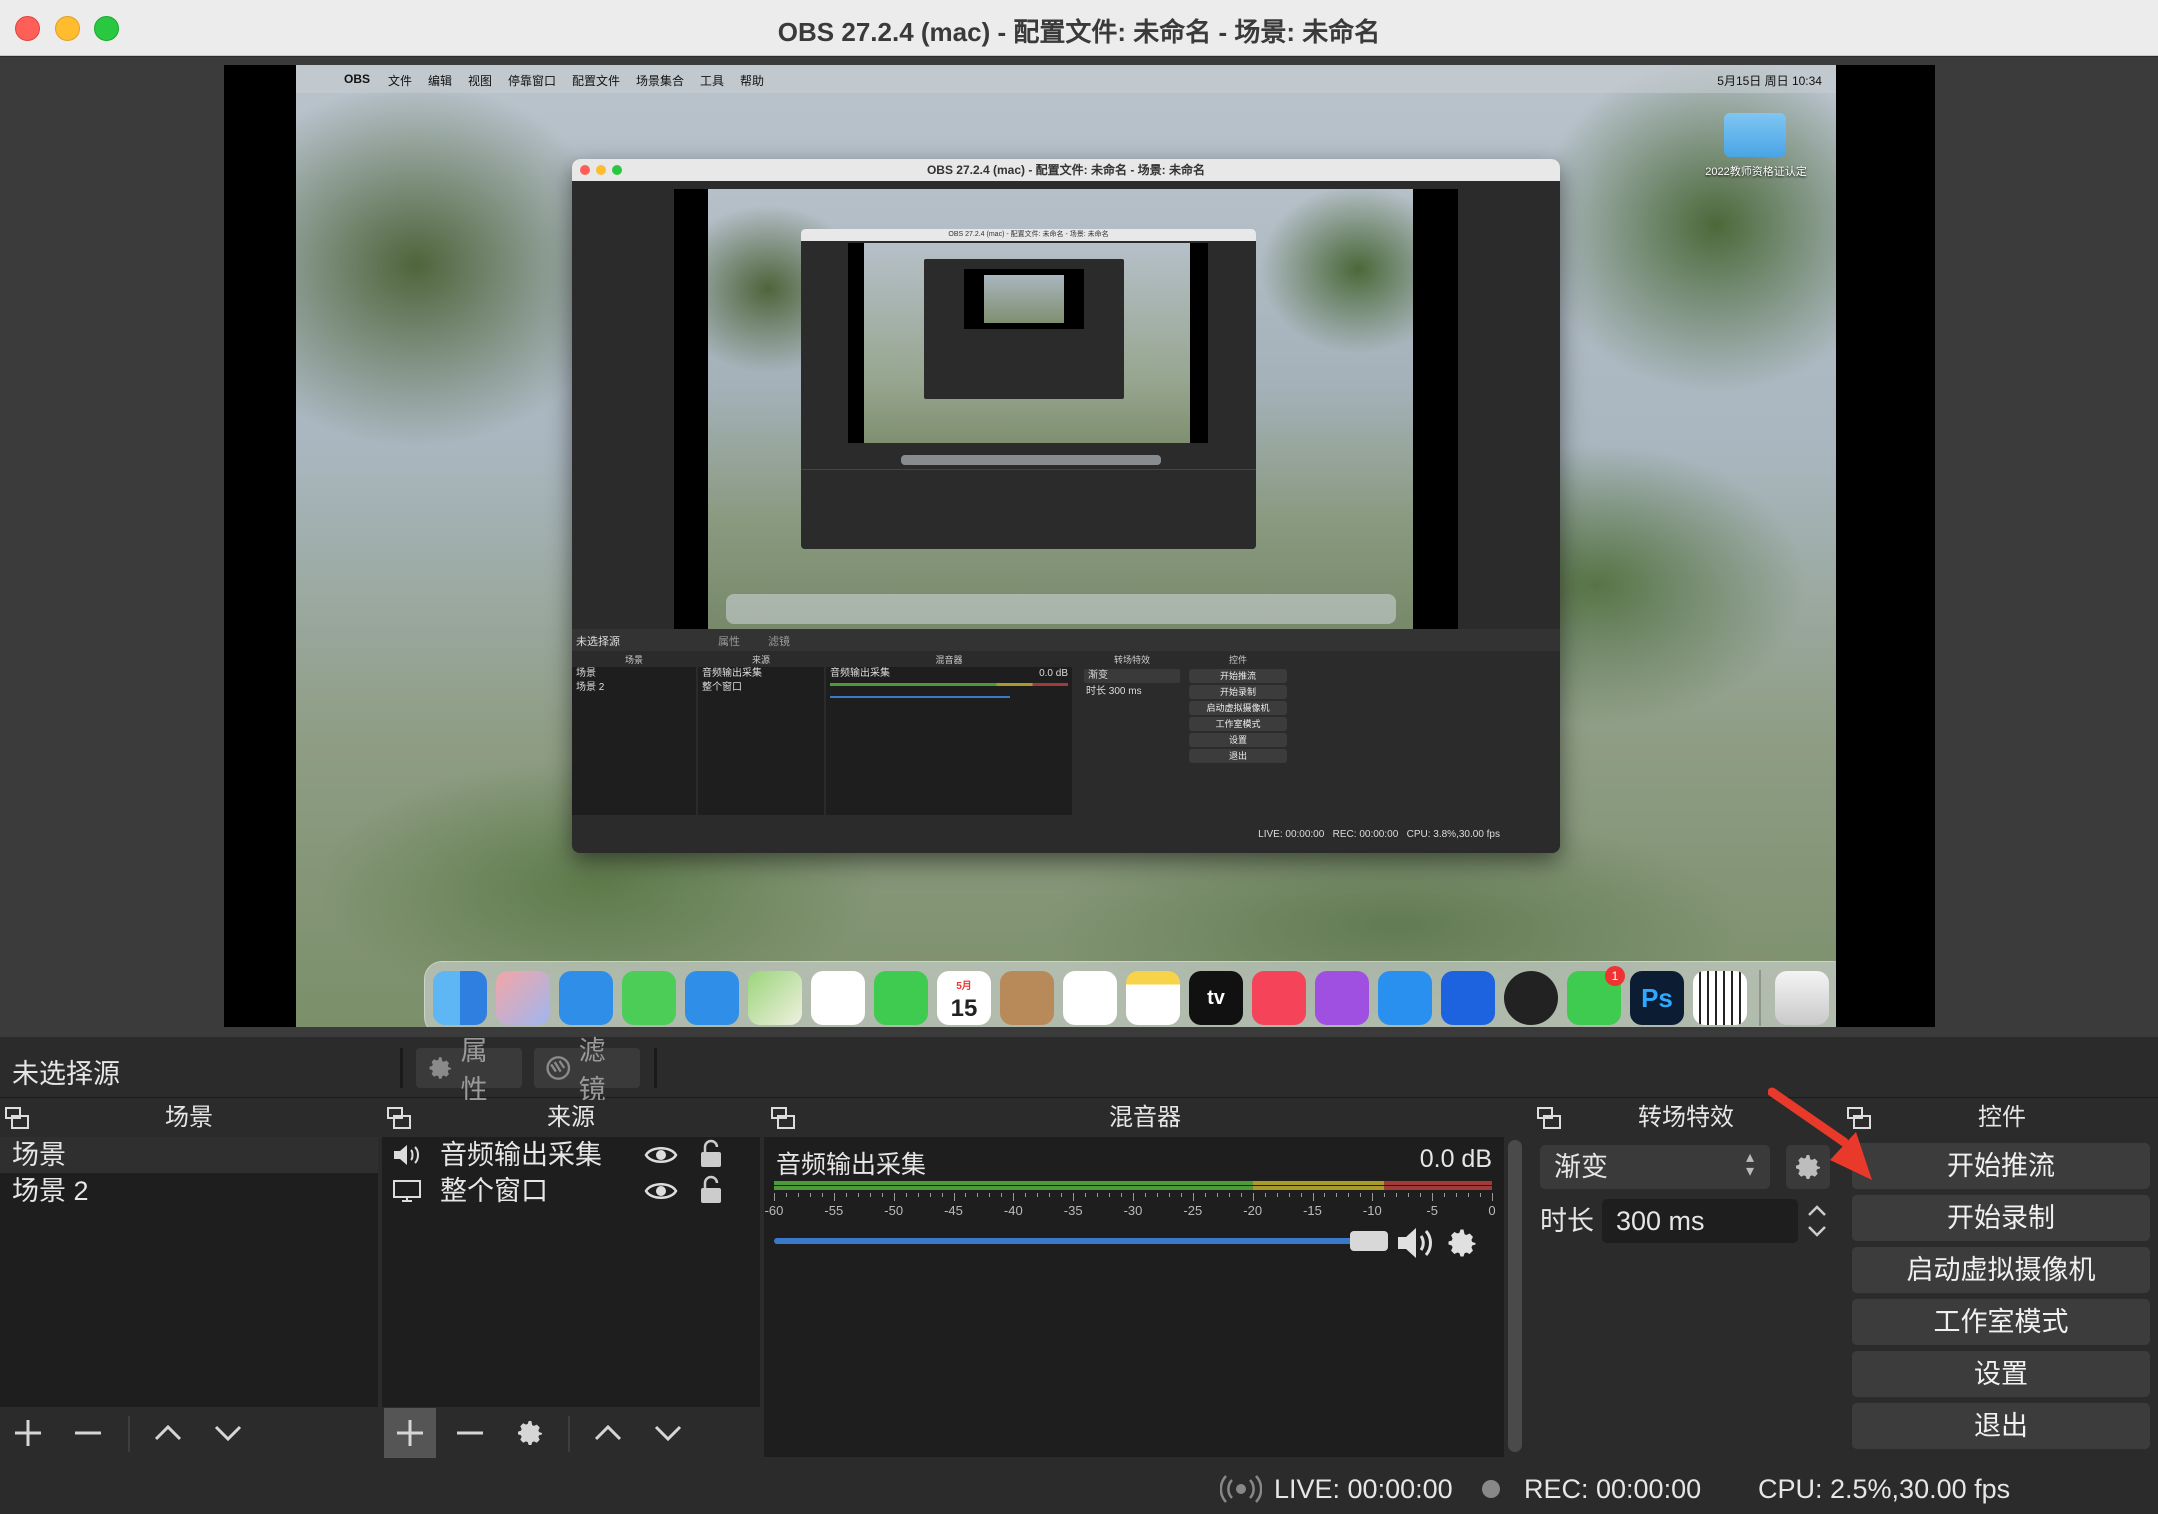 The image size is (2158, 1514). I want to click on transition-select: 渐变 ▴ ▾, so click(1655, 1167).